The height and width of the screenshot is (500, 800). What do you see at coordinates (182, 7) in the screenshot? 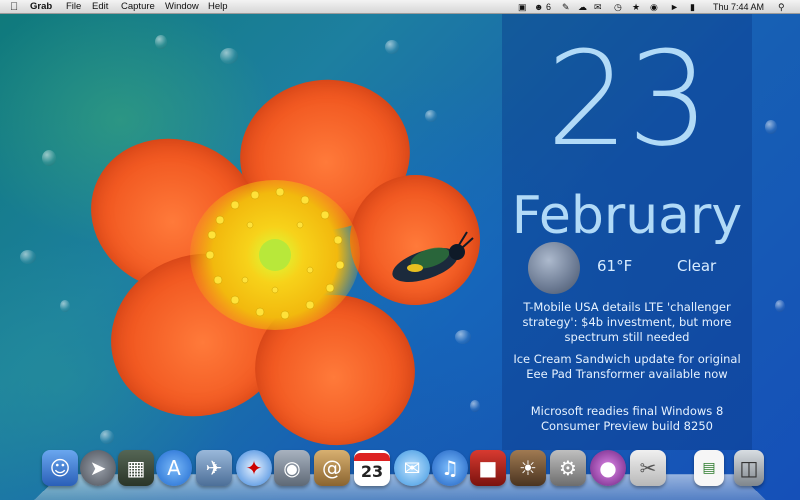
I see `menu-window: Window` at bounding box center [182, 7].